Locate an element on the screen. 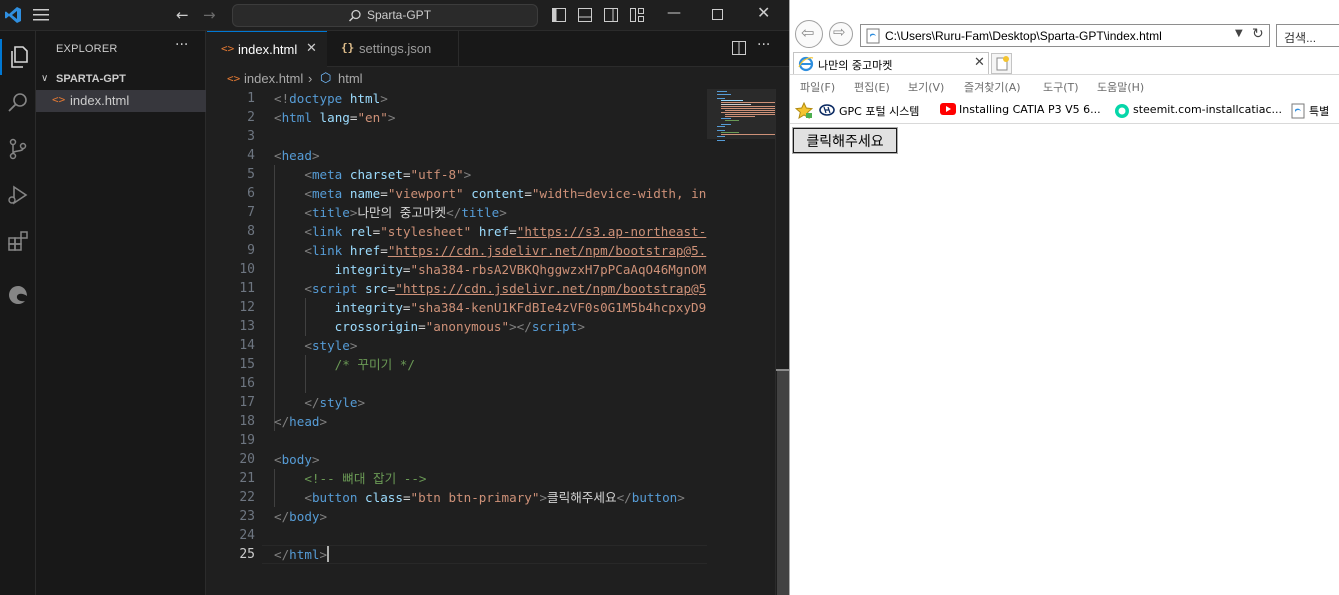  favorite-gpc: GPC 포털 시스템 is located at coordinates (879, 111).